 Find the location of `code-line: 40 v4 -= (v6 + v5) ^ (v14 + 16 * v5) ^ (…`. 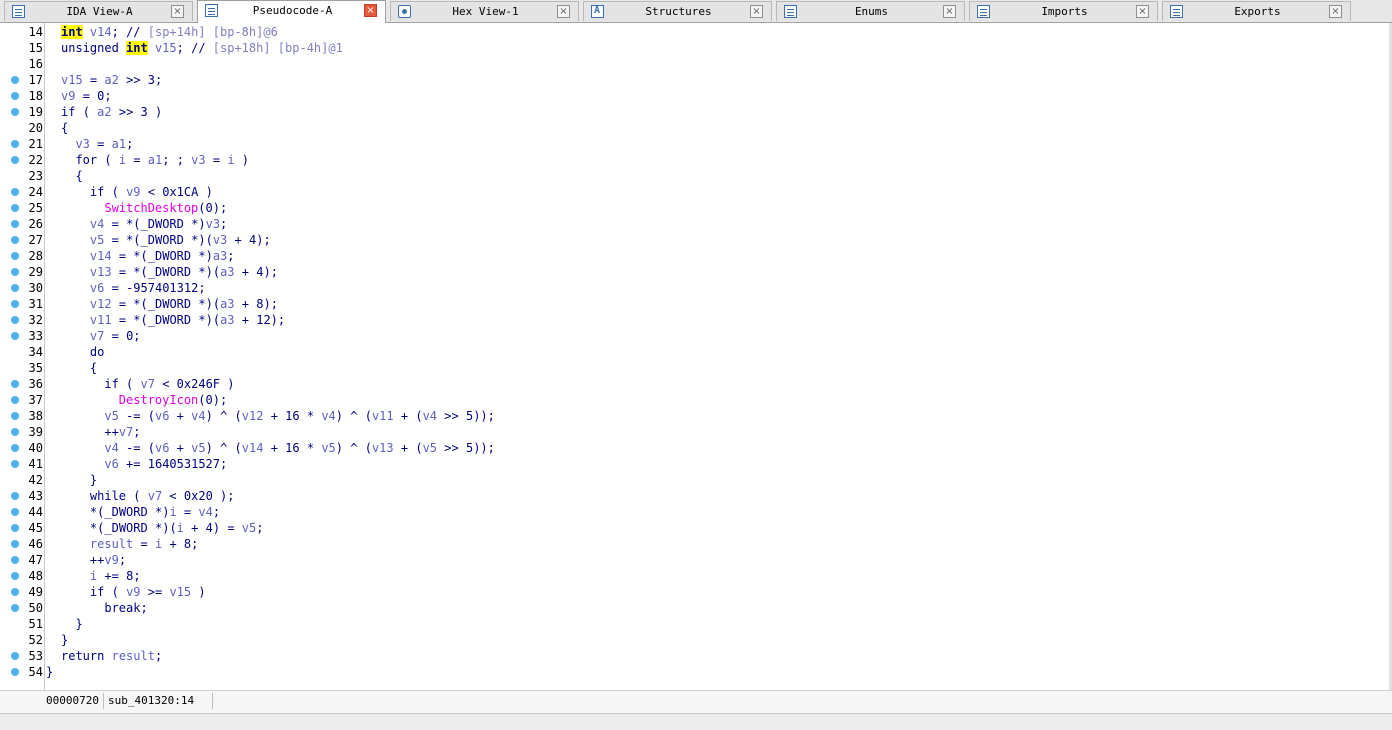

code-line: 40 v4 -= (v6 + v5) ^ (v14 + 16 * v5) ^ (… is located at coordinates (690, 448).